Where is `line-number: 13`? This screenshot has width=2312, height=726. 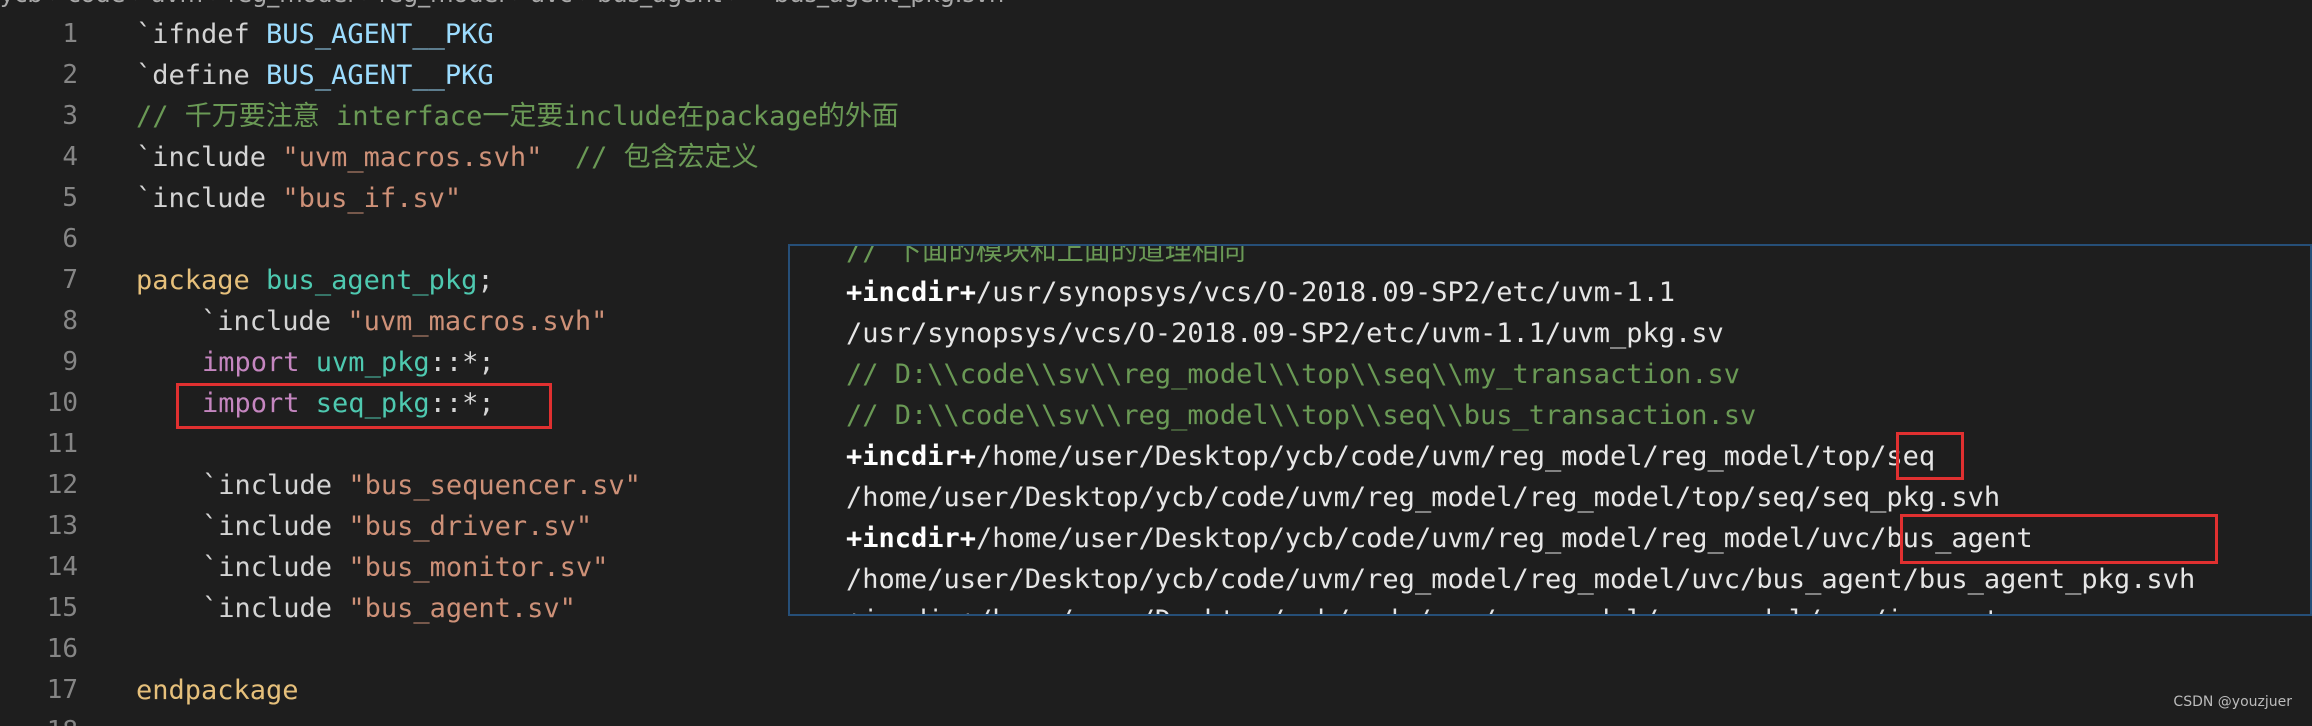 line-number: 13 is located at coordinates (62, 526).